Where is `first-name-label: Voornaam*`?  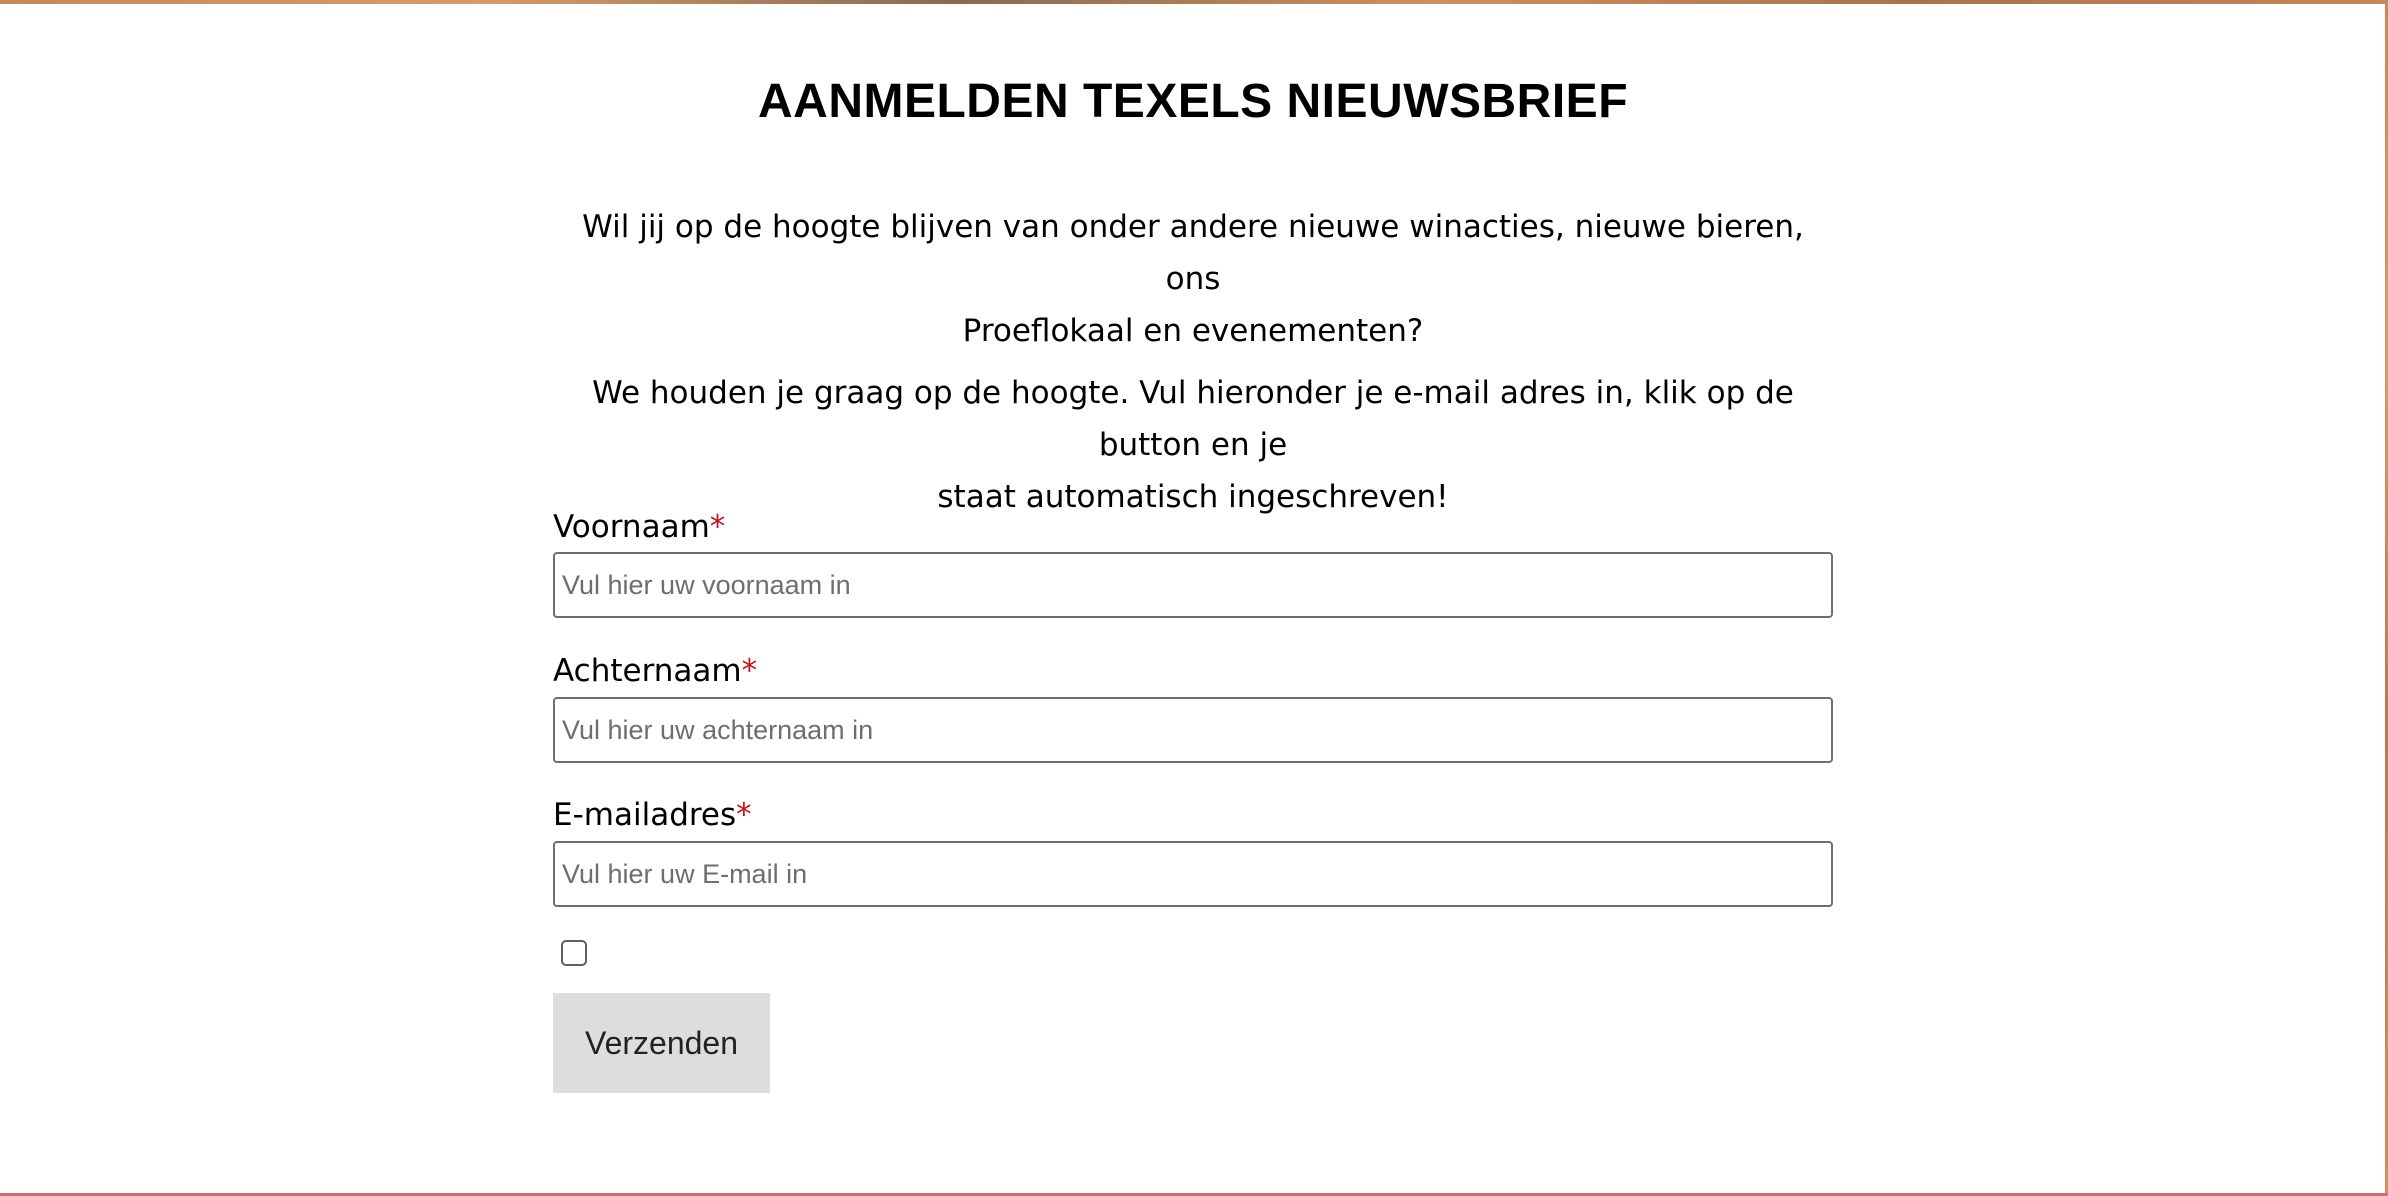
first-name-label: Voornaam* is located at coordinates (639, 527).